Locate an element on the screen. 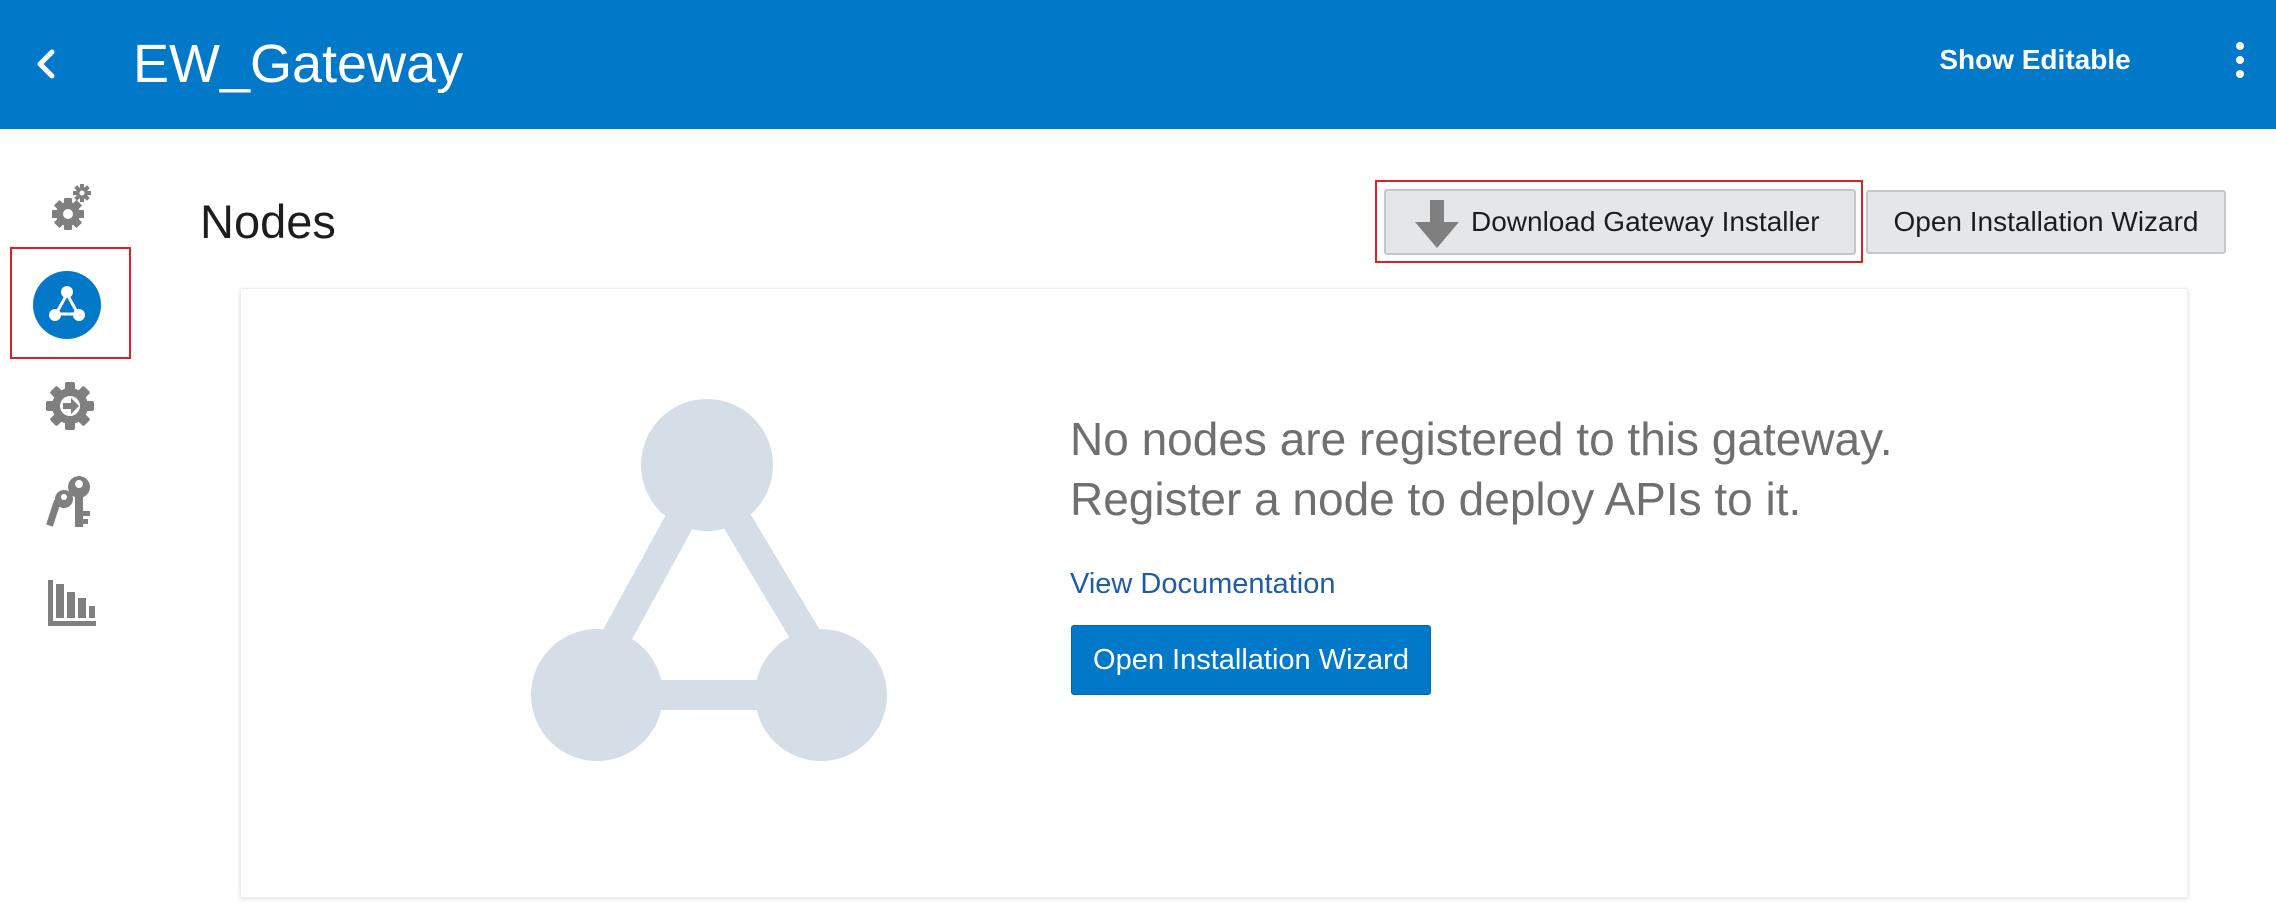  sidebar-item-analytics is located at coordinates (70, 602).